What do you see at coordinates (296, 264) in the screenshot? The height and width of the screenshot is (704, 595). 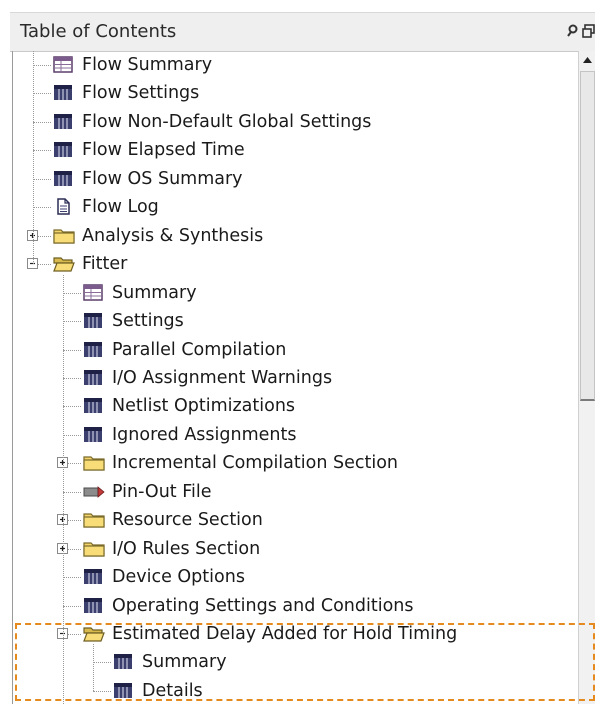 I see `tree-item-fitter: Fitter` at bounding box center [296, 264].